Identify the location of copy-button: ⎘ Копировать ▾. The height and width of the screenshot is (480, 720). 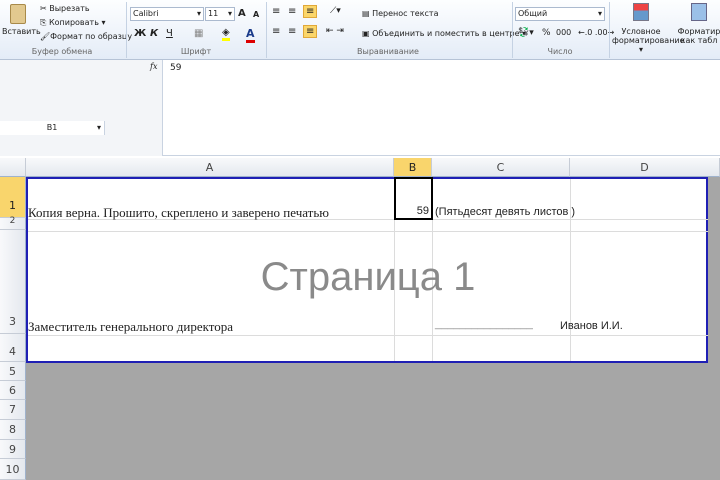
(72, 23).